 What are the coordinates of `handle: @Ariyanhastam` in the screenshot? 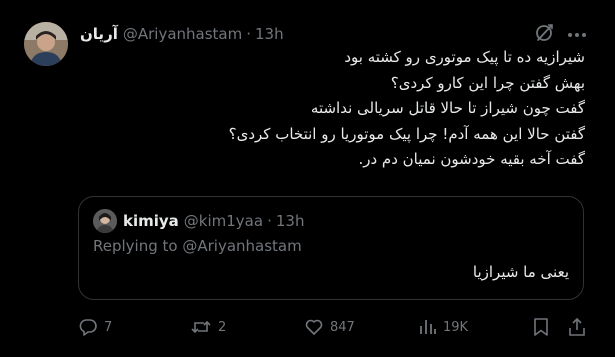 It's located at (182, 34).